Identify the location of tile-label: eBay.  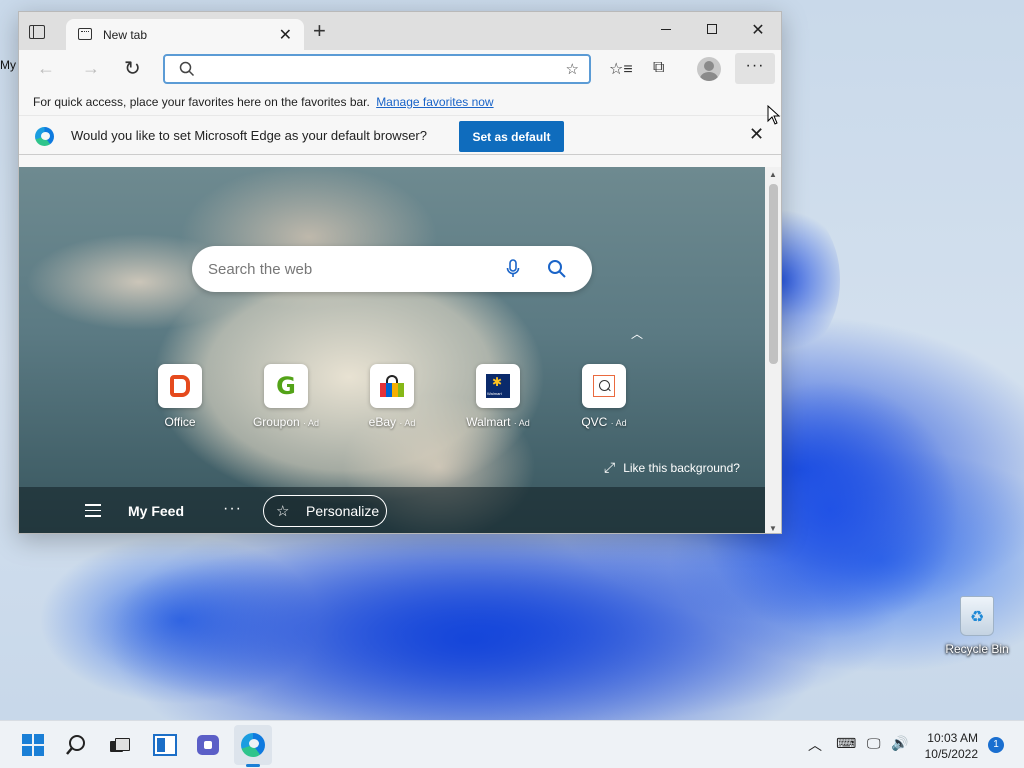
(382, 422).